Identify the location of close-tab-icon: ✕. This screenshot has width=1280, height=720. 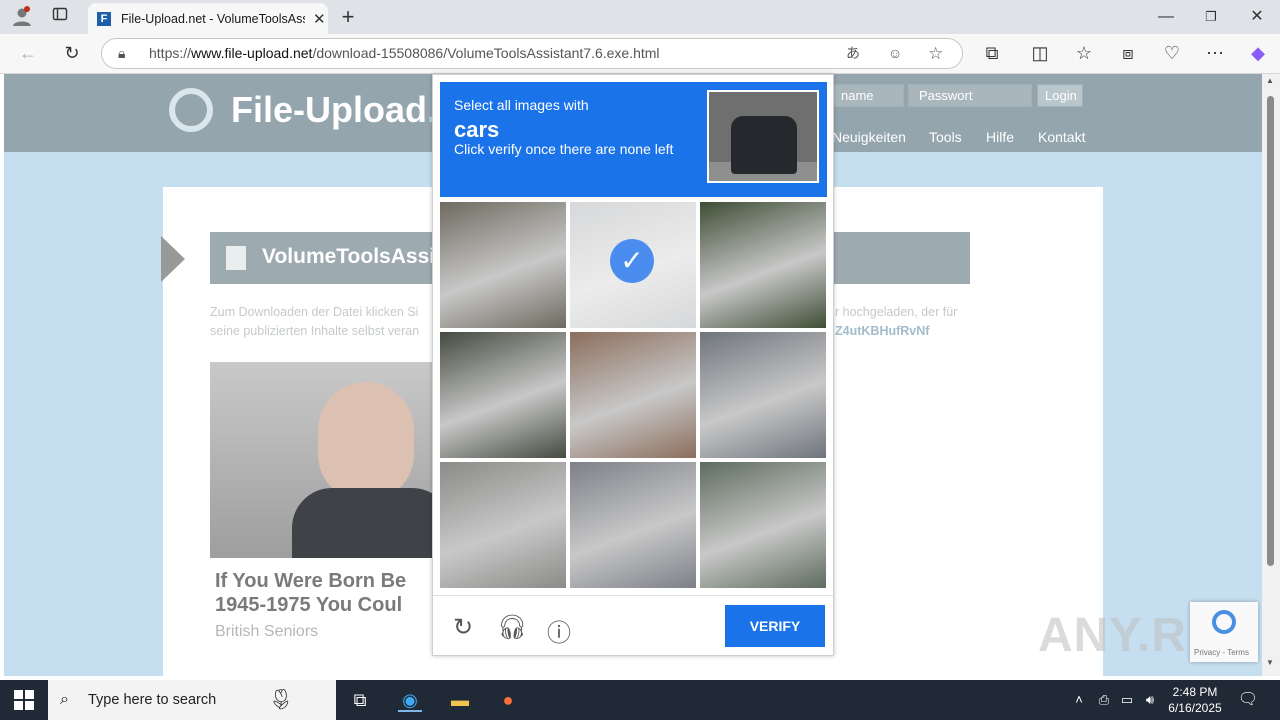
(319, 19).